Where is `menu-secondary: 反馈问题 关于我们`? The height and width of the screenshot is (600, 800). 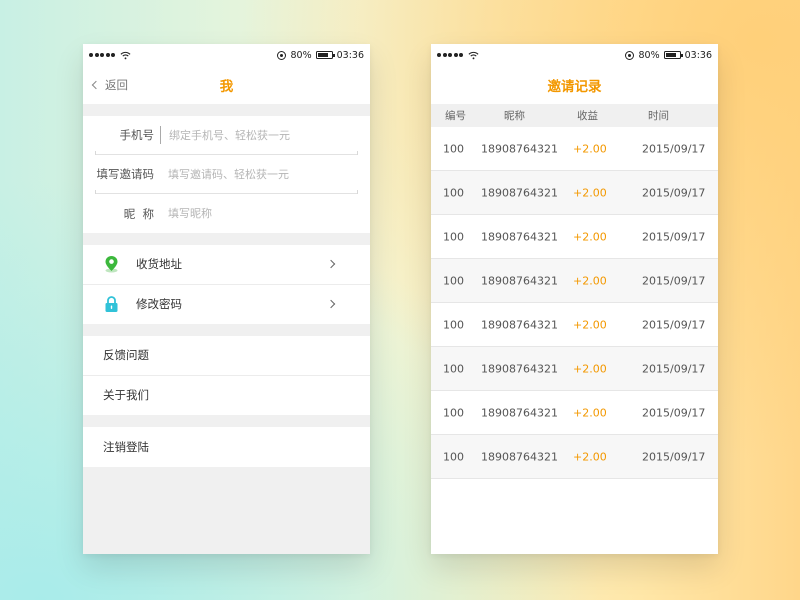 menu-secondary: 反馈问题 关于我们 is located at coordinates (226, 375).